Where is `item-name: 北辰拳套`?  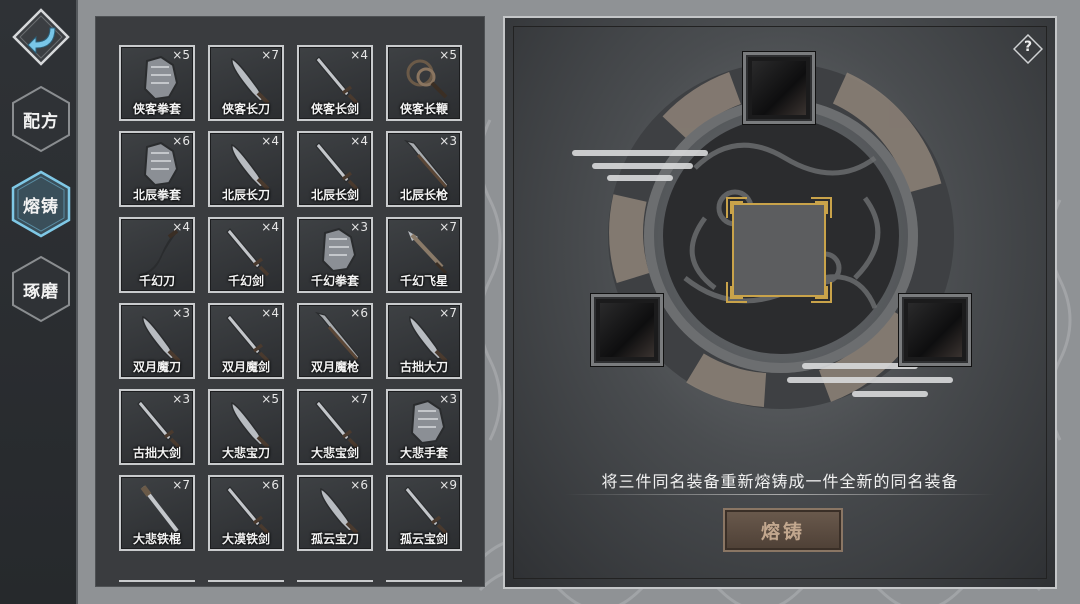
item-name: 北辰拳套 is located at coordinates (156, 195).